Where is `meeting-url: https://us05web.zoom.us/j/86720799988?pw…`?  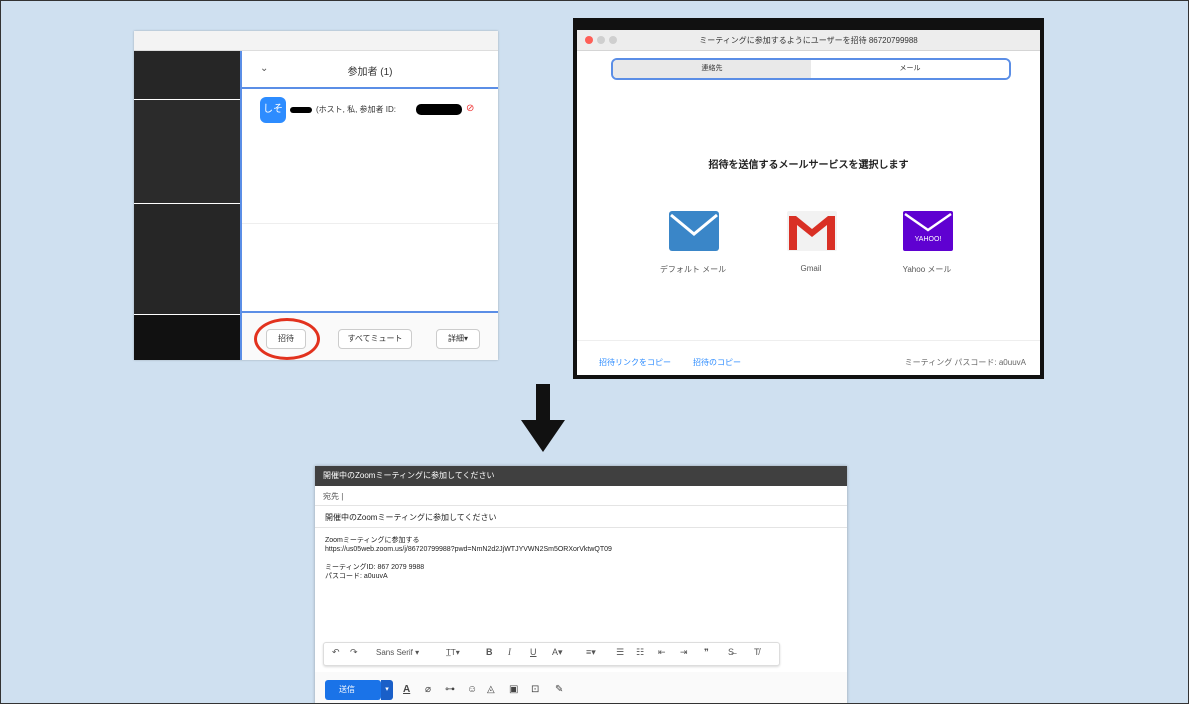
meeting-url: https://us05web.zoom.us/j/86720799988?pw… is located at coordinates (580, 549).